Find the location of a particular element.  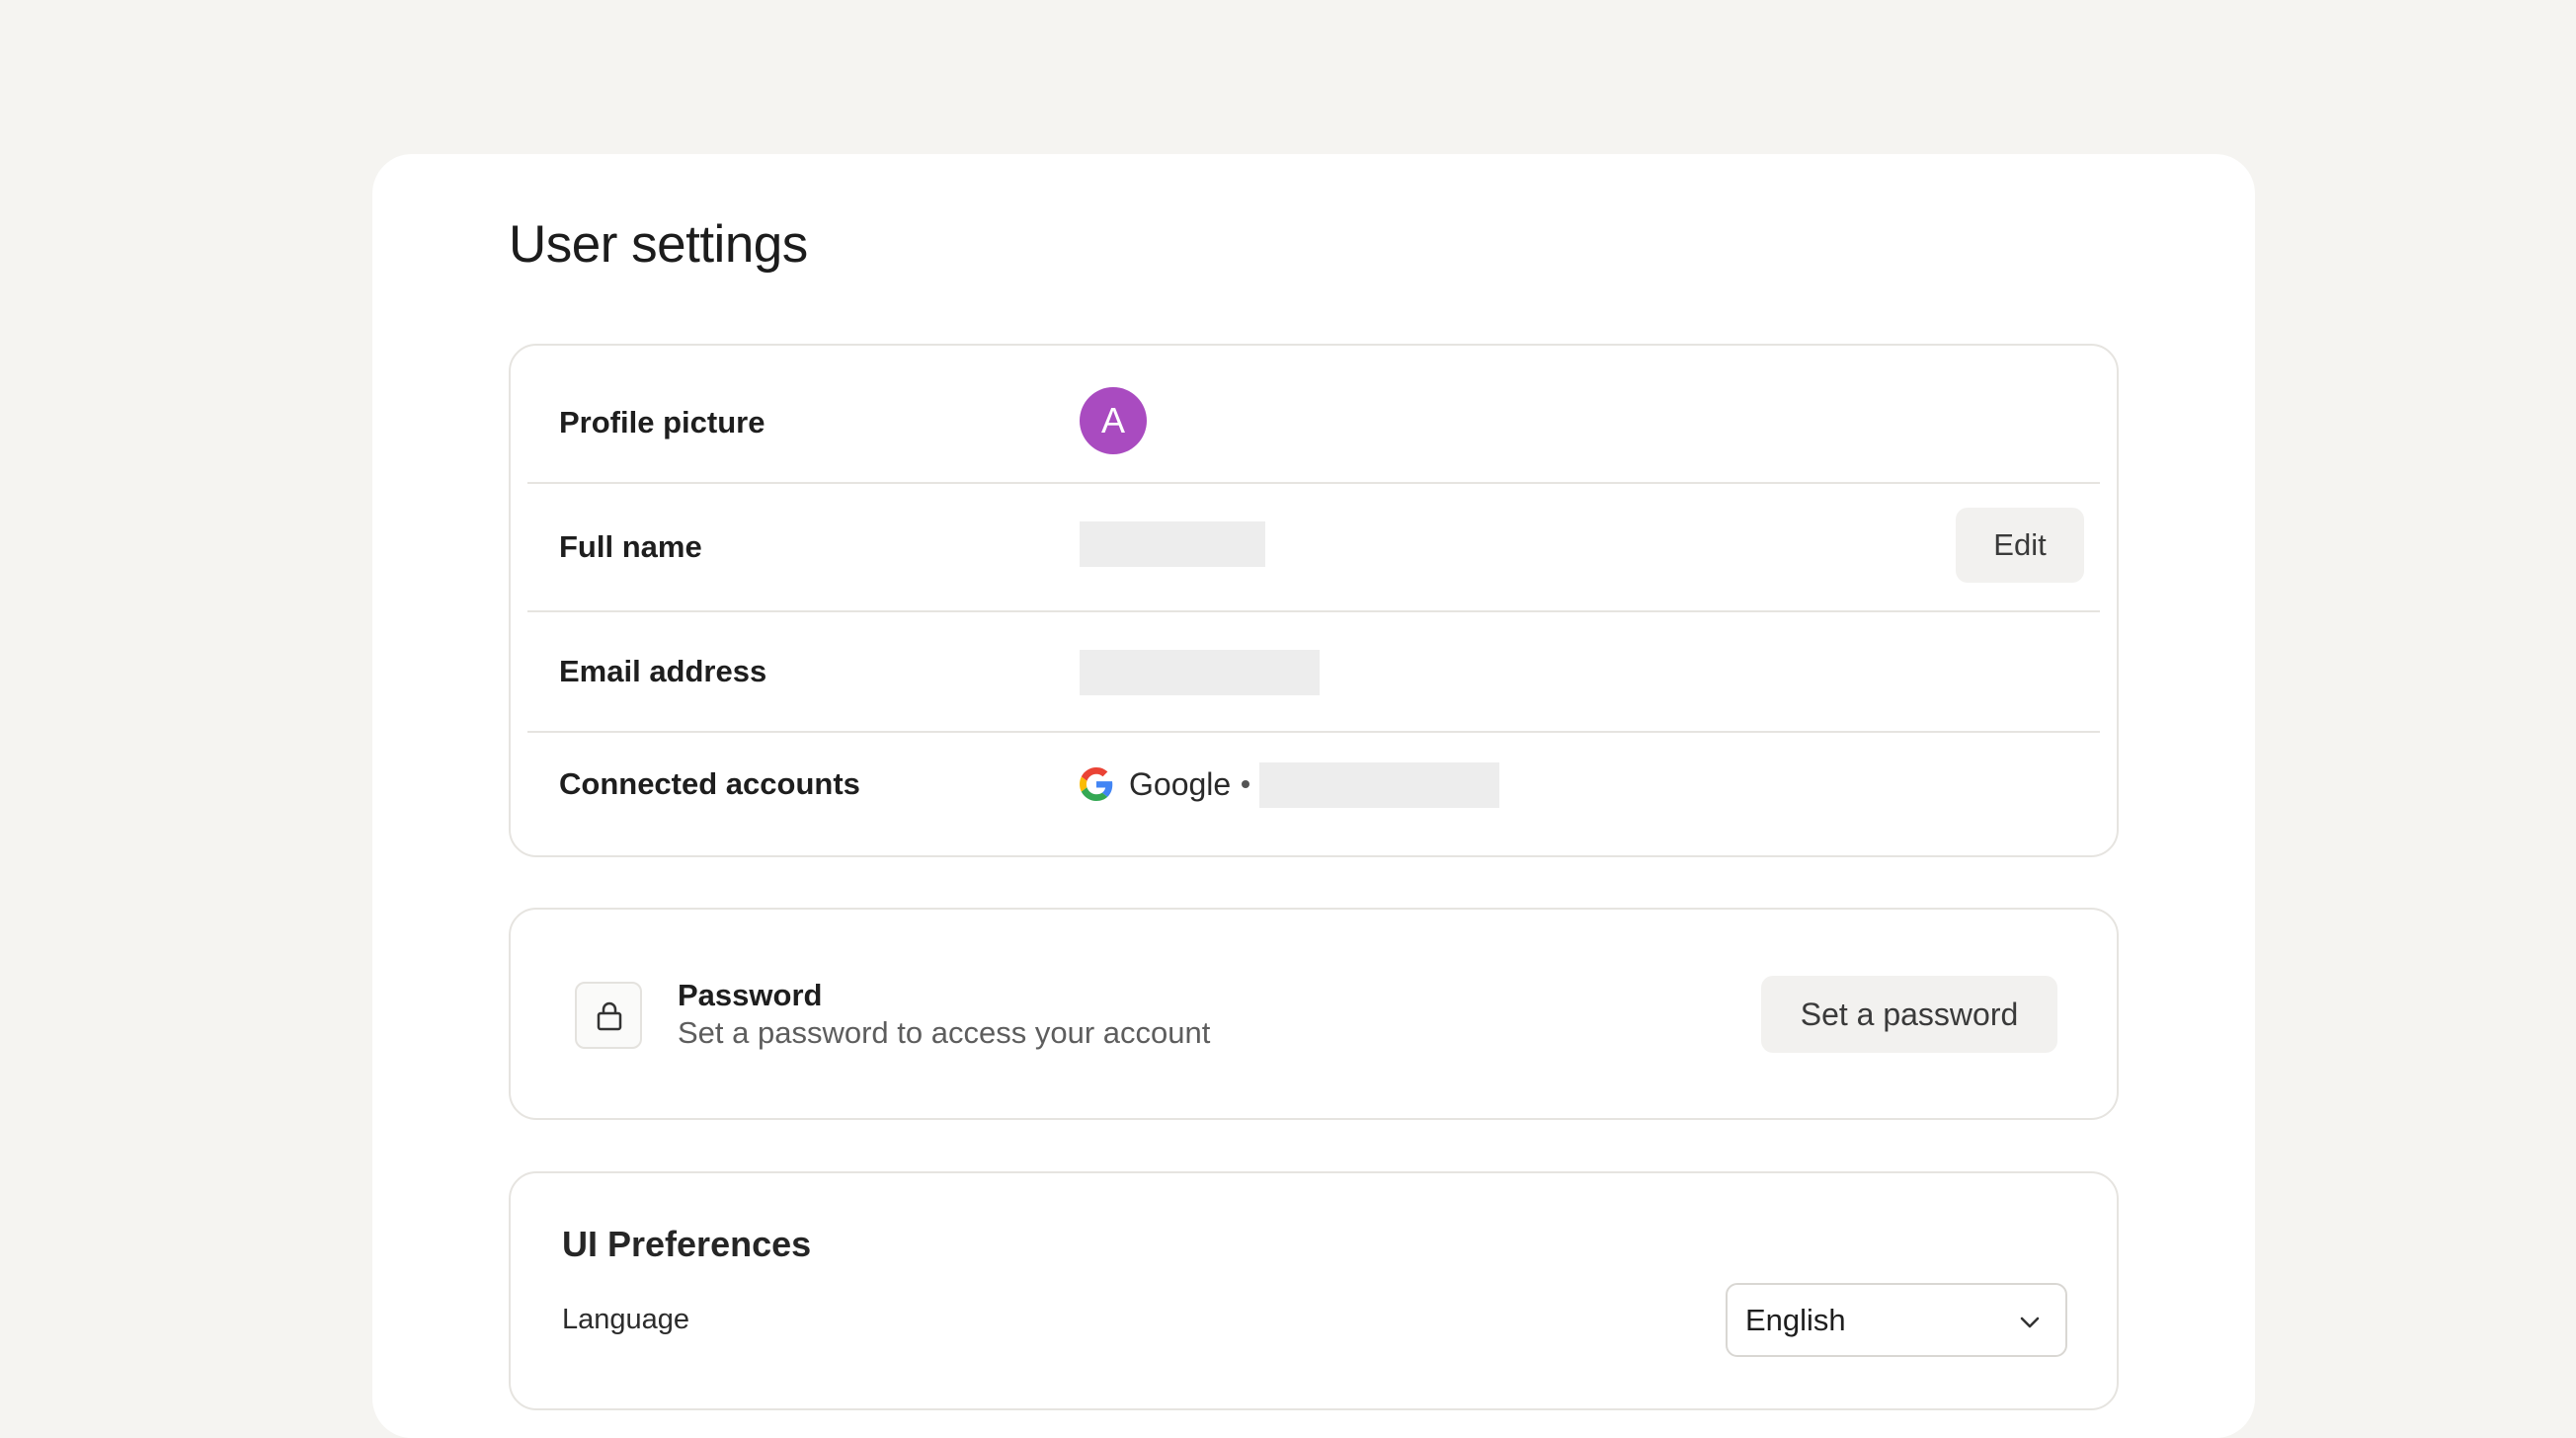

edit-name-button: Edit is located at coordinates (2020, 545).